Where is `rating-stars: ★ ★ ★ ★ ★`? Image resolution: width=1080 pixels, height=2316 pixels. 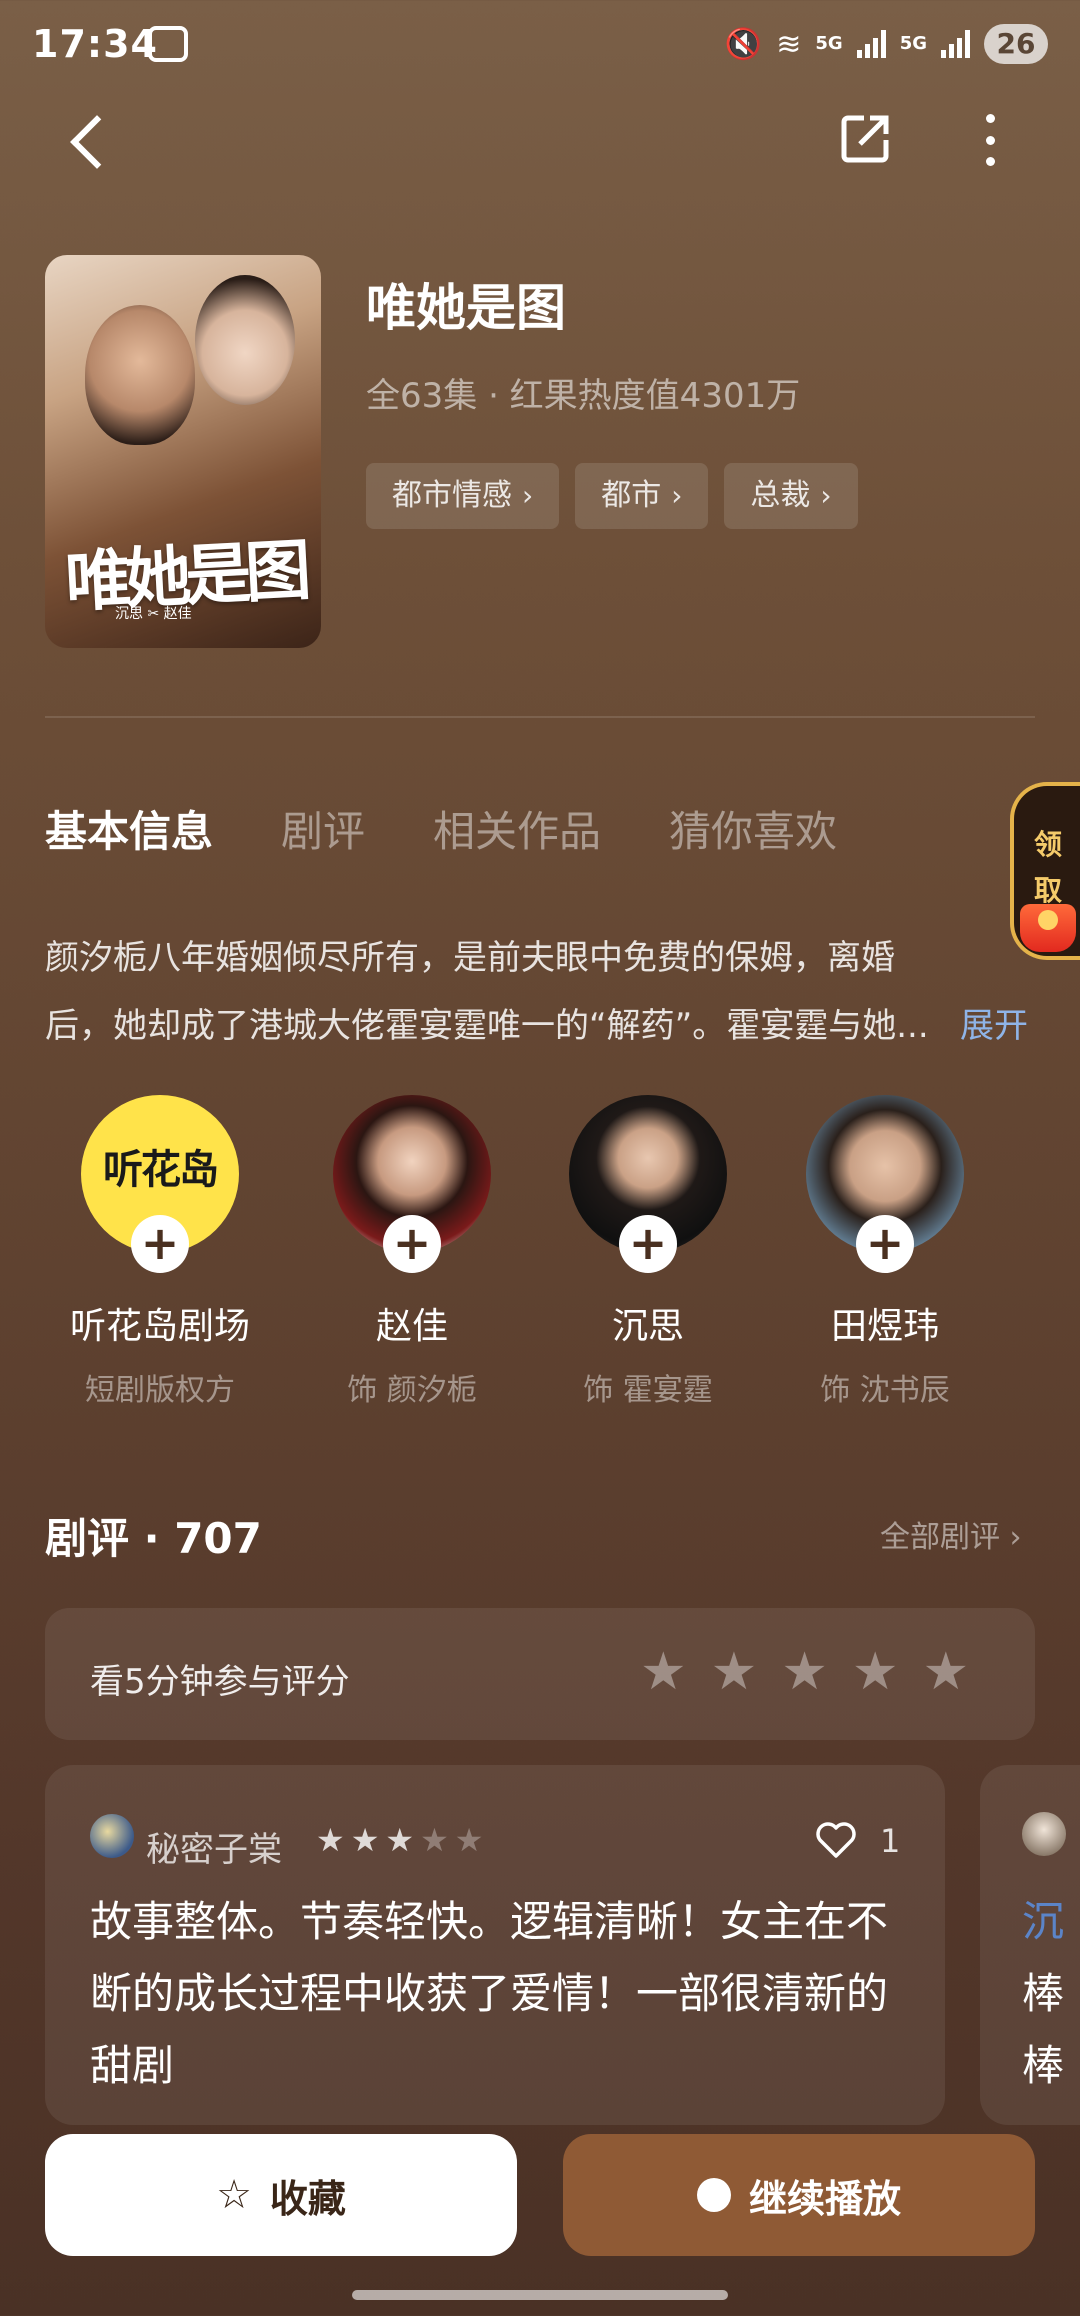
rating-stars: ★ ★ ★ ★ ★ is located at coordinates (804, 1672).